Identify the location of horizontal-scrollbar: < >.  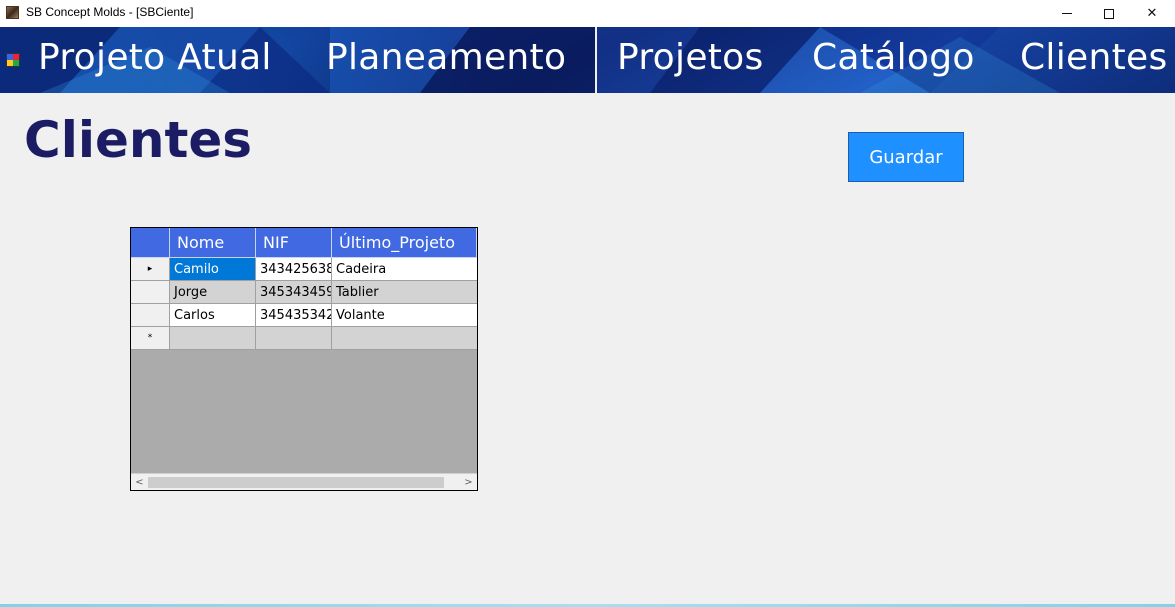
(304, 481).